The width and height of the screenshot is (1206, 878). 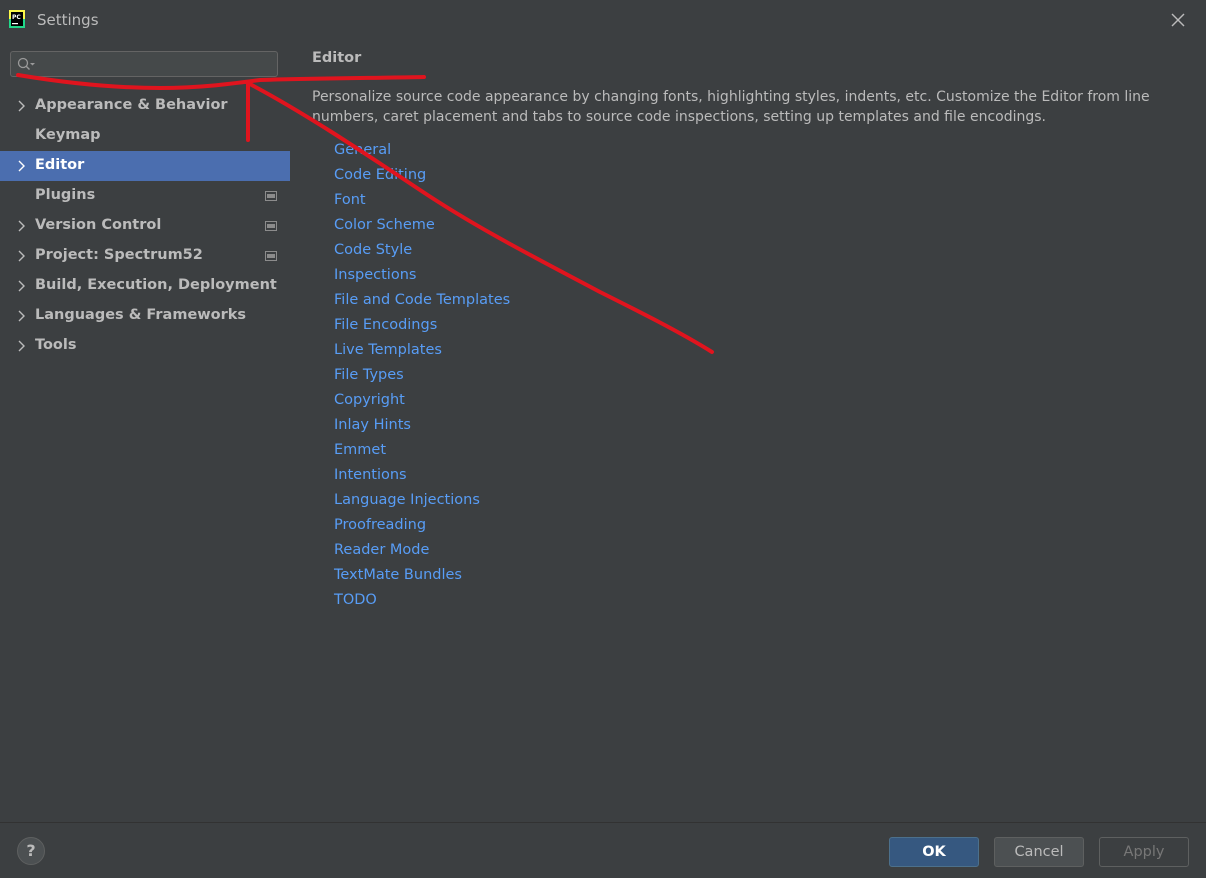 I want to click on sidebar-item-label: Project: Spectrum52, so click(x=119, y=255).